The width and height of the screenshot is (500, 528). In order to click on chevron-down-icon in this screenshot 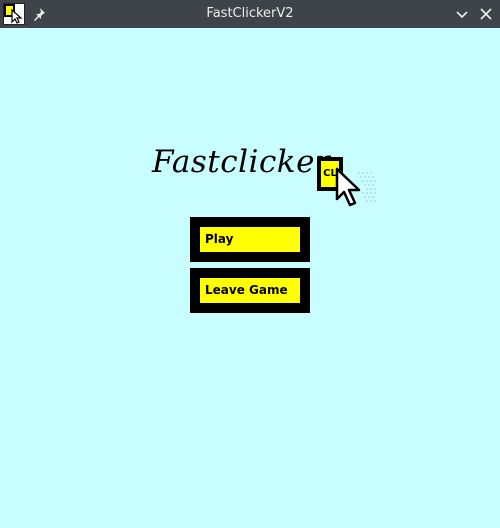, I will do `click(462, 14)`.